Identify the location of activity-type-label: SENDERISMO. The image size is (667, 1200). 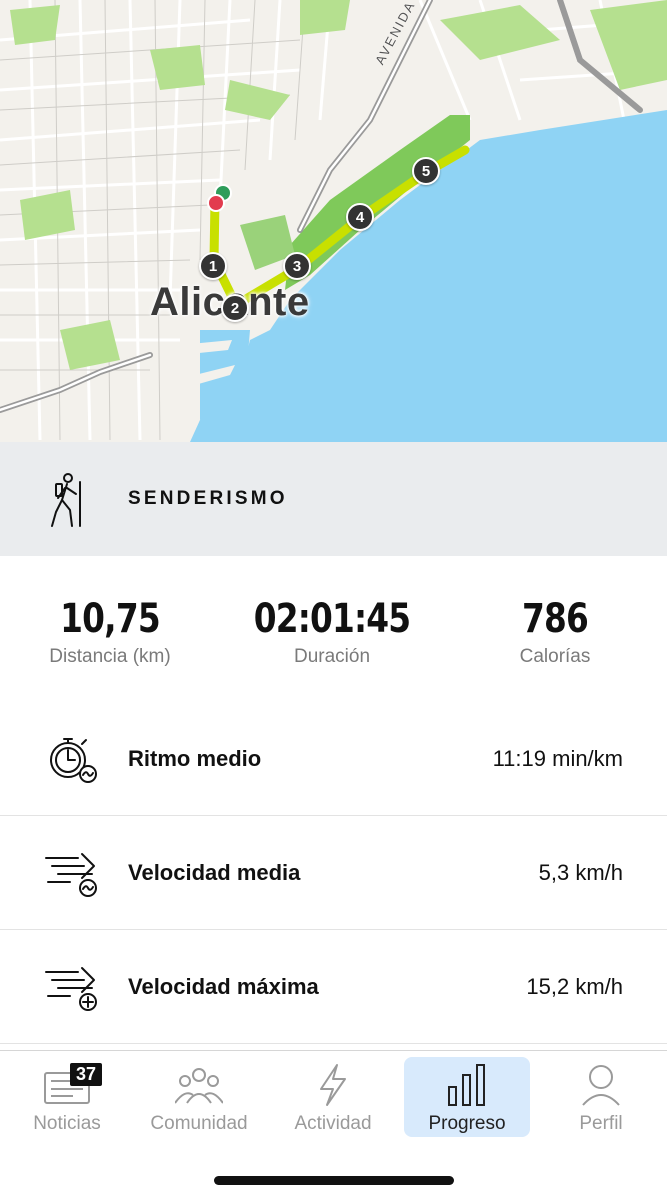
(208, 498).